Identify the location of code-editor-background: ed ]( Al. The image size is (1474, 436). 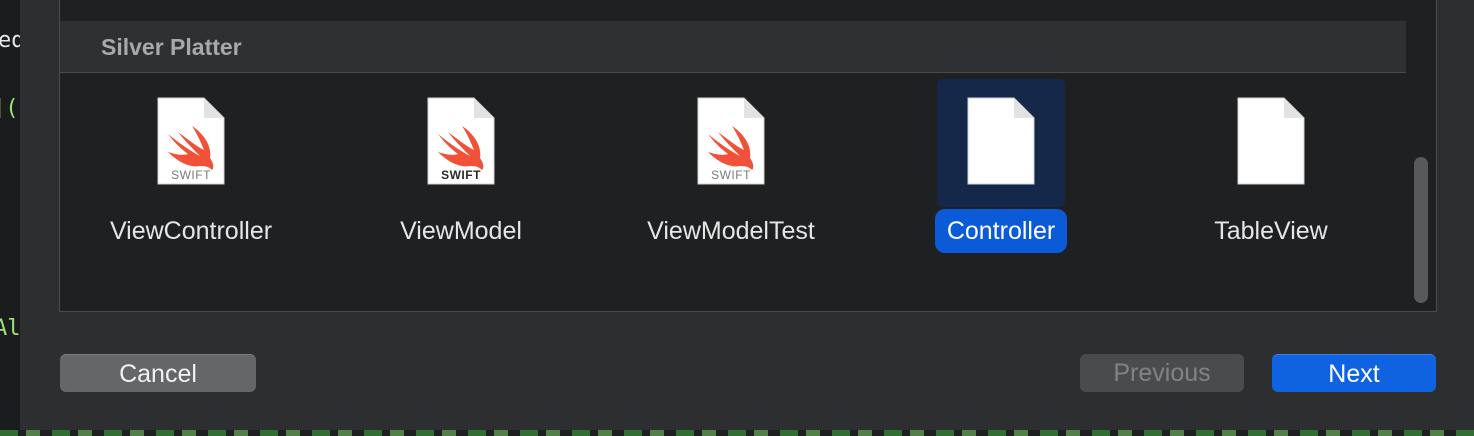
(10, 218).